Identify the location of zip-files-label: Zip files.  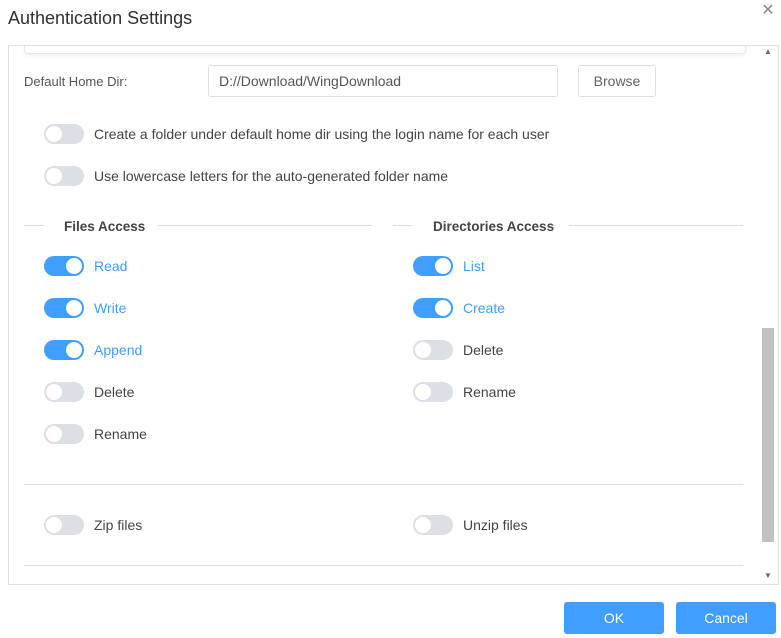
(118, 525).